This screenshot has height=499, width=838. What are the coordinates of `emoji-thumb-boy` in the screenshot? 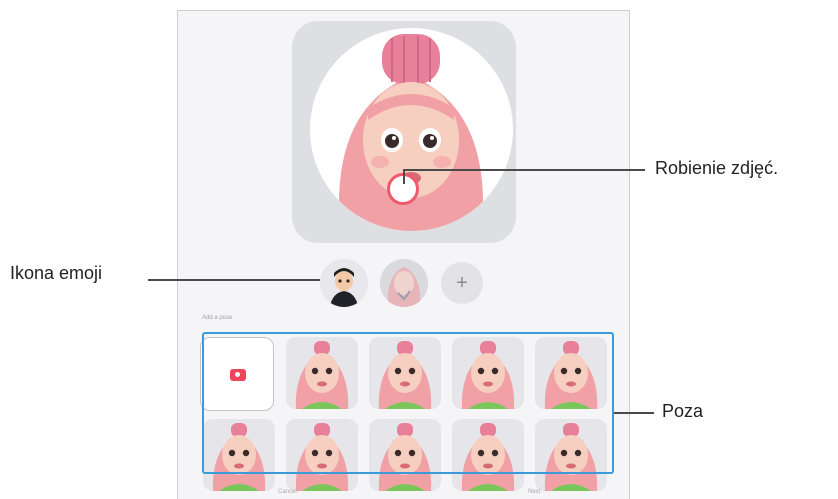 It's located at (344, 283).